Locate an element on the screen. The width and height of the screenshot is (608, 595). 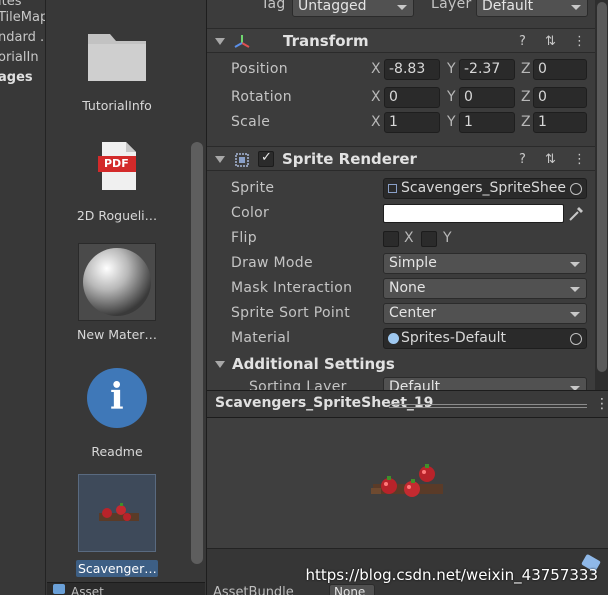
sprite-sort-point-dropdown: Center is located at coordinates (485, 313).